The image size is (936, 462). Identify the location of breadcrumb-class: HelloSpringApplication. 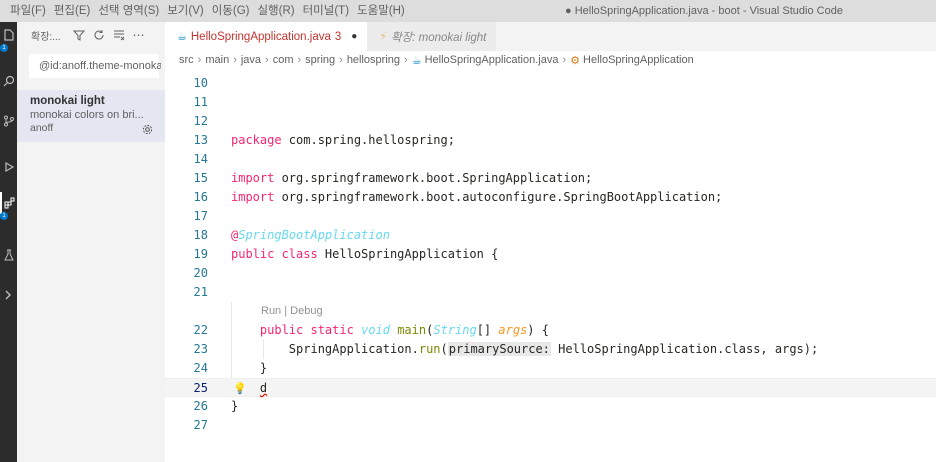
(638, 60).